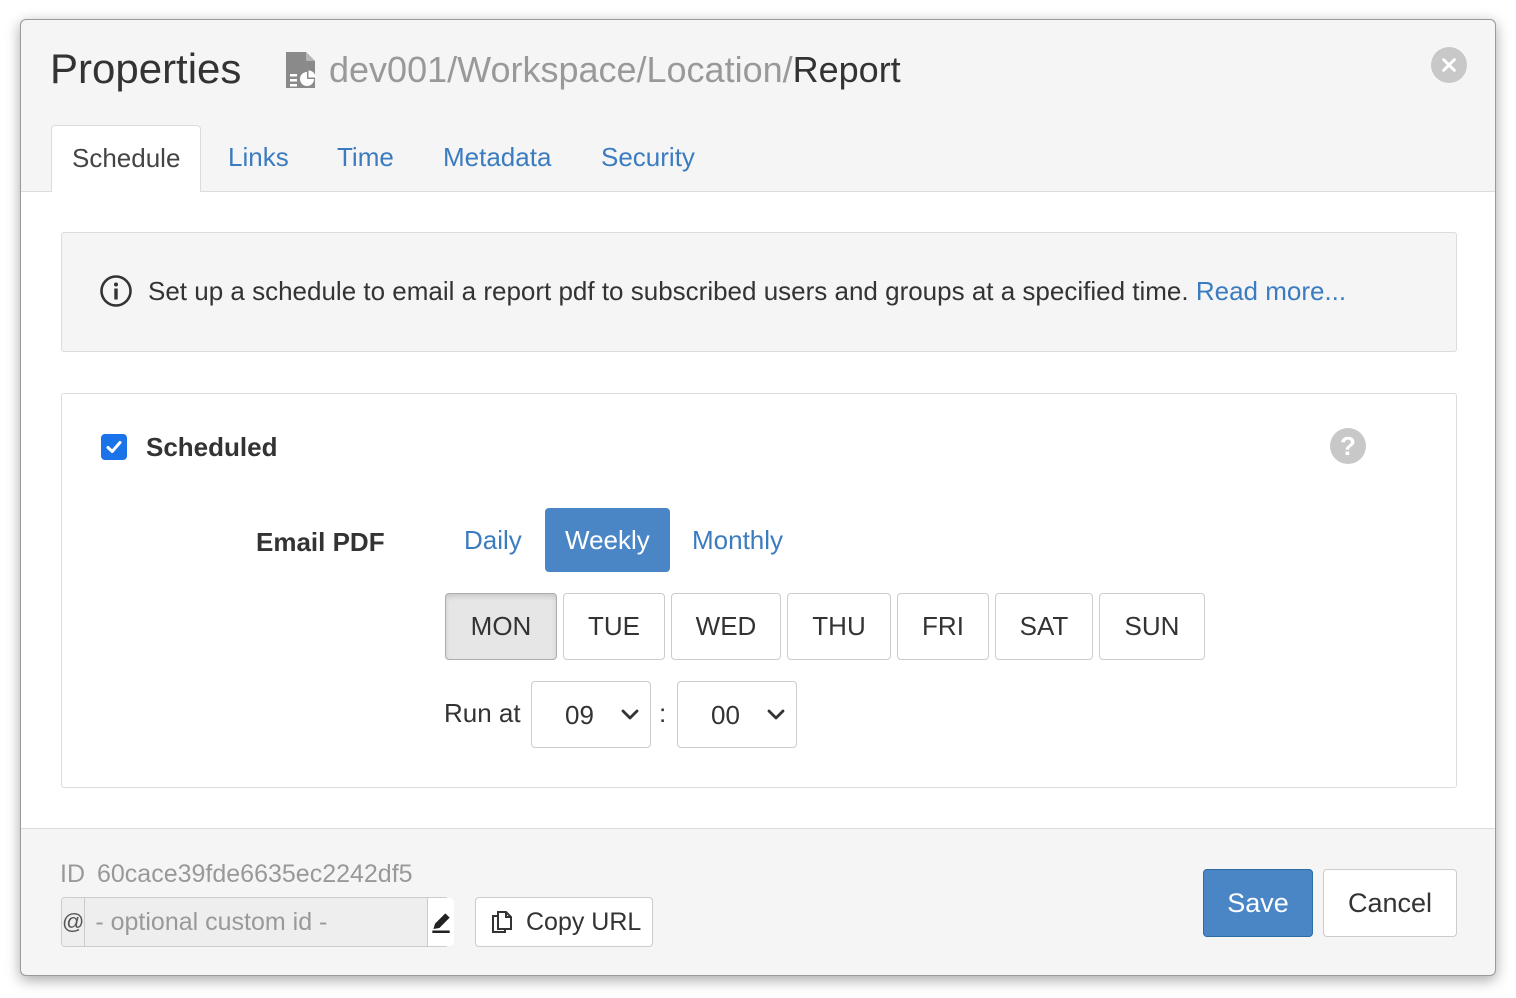 The width and height of the screenshot is (1516, 998). I want to click on tab-links: Links, so click(258, 158).